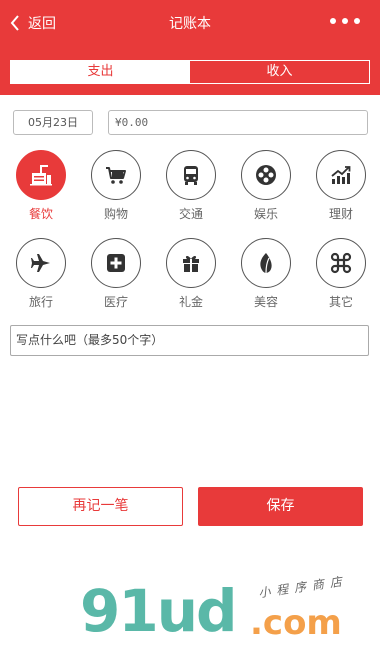 Image resolution: width=380 pixels, height=650 pixels. I want to click on category-transport: 交通, so click(191, 186).